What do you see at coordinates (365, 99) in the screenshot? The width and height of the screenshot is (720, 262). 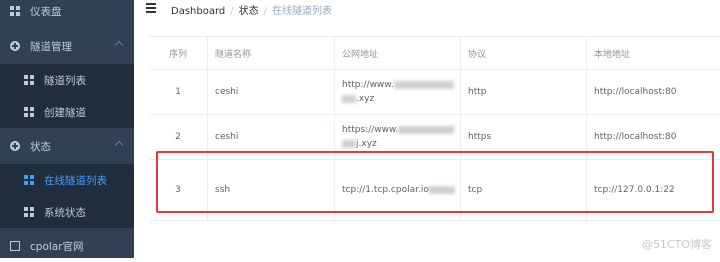 I see `url-text: .xyz` at bounding box center [365, 99].